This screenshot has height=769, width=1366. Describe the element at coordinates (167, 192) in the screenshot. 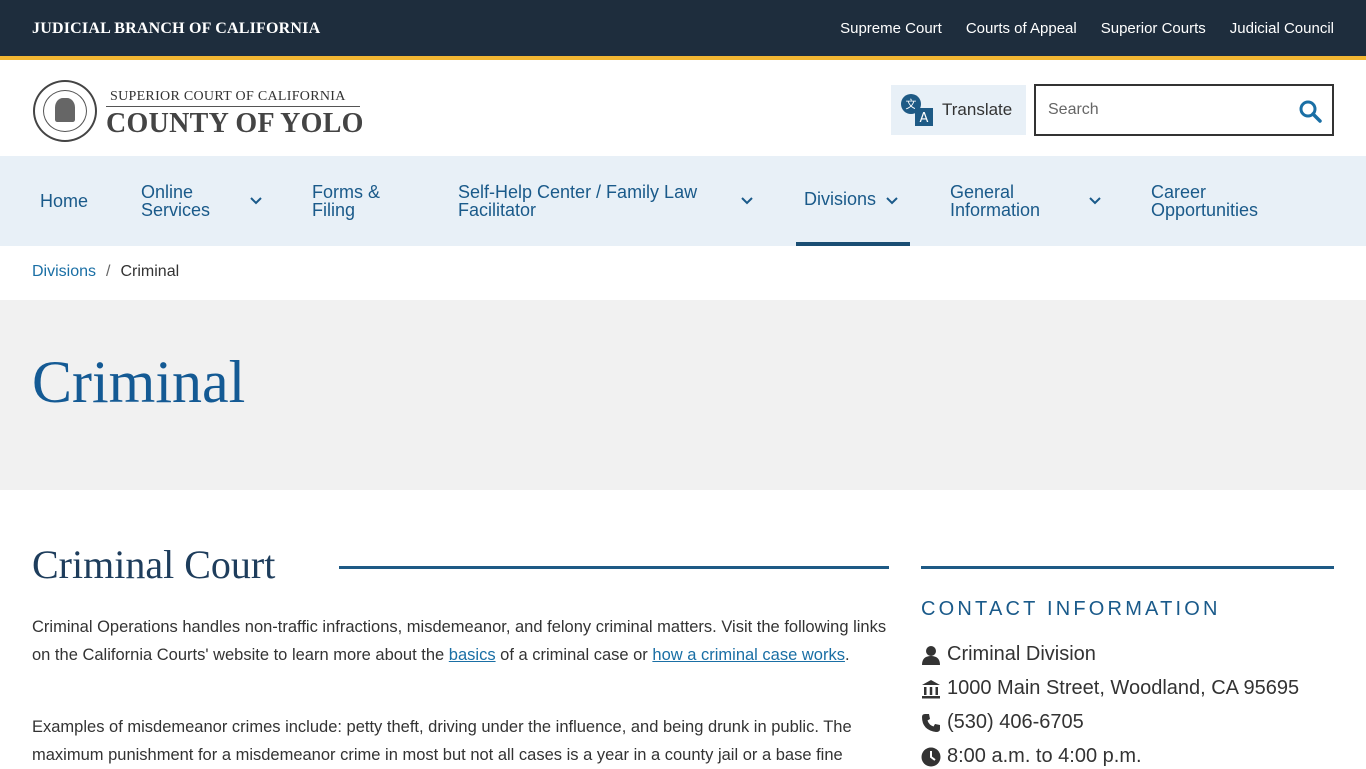

I see `nav-online-services-line1: Online` at that location.